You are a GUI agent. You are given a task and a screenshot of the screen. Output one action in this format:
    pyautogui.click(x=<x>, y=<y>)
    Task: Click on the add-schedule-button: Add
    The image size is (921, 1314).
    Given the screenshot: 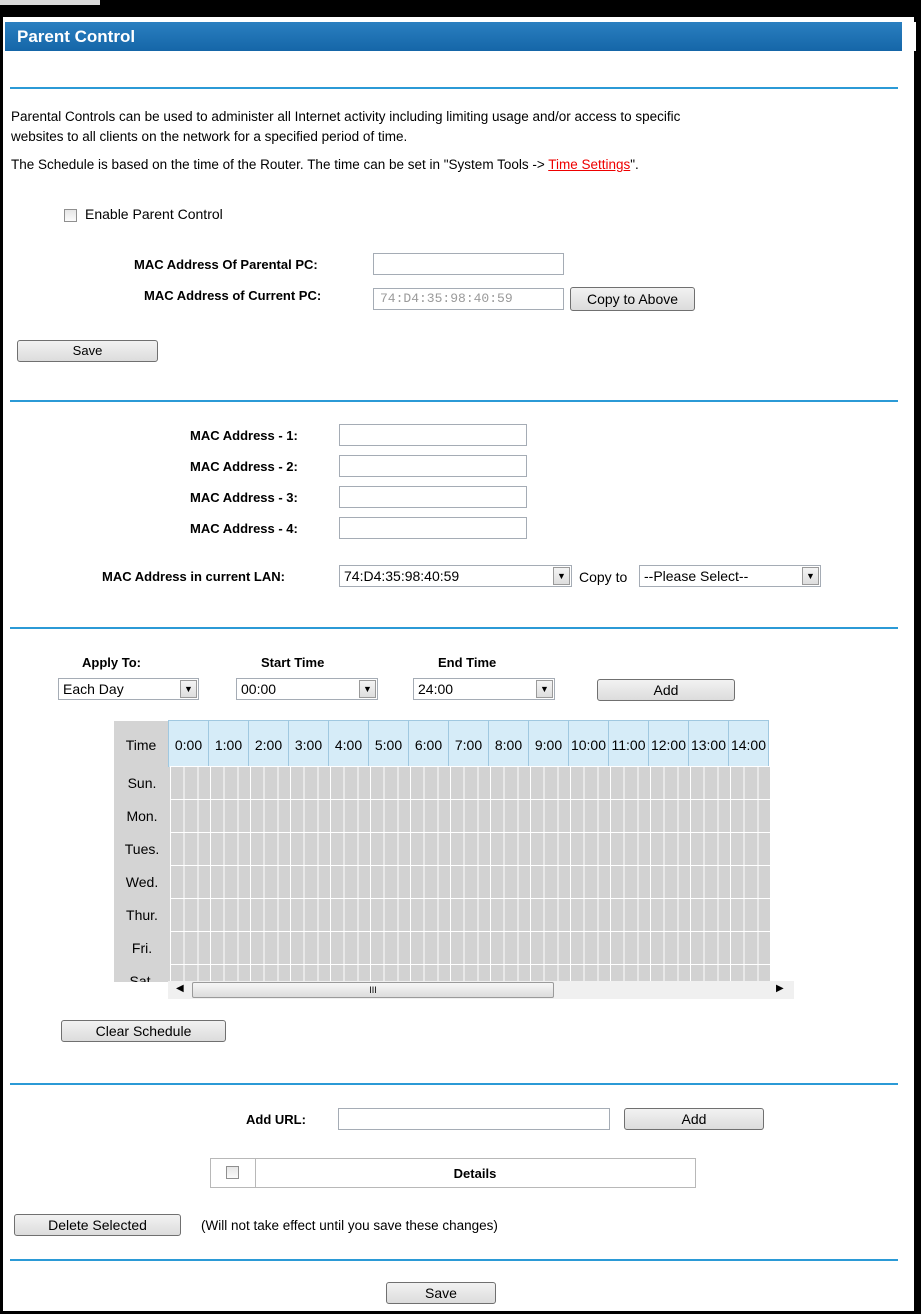 What is the action you would take?
    pyautogui.click(x=666, y=690)
    